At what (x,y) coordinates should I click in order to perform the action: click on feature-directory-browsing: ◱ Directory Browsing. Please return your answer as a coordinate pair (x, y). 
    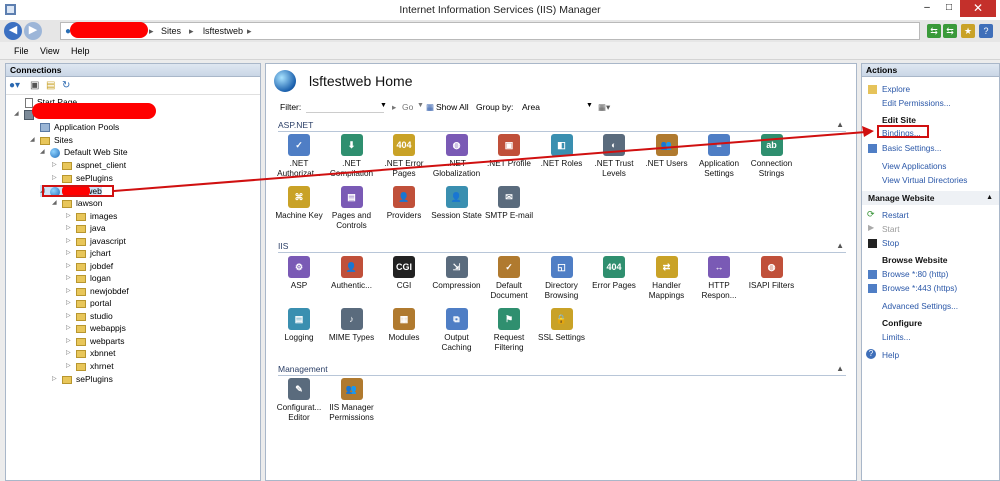
    Looking at the image, I should click on (562, 278).